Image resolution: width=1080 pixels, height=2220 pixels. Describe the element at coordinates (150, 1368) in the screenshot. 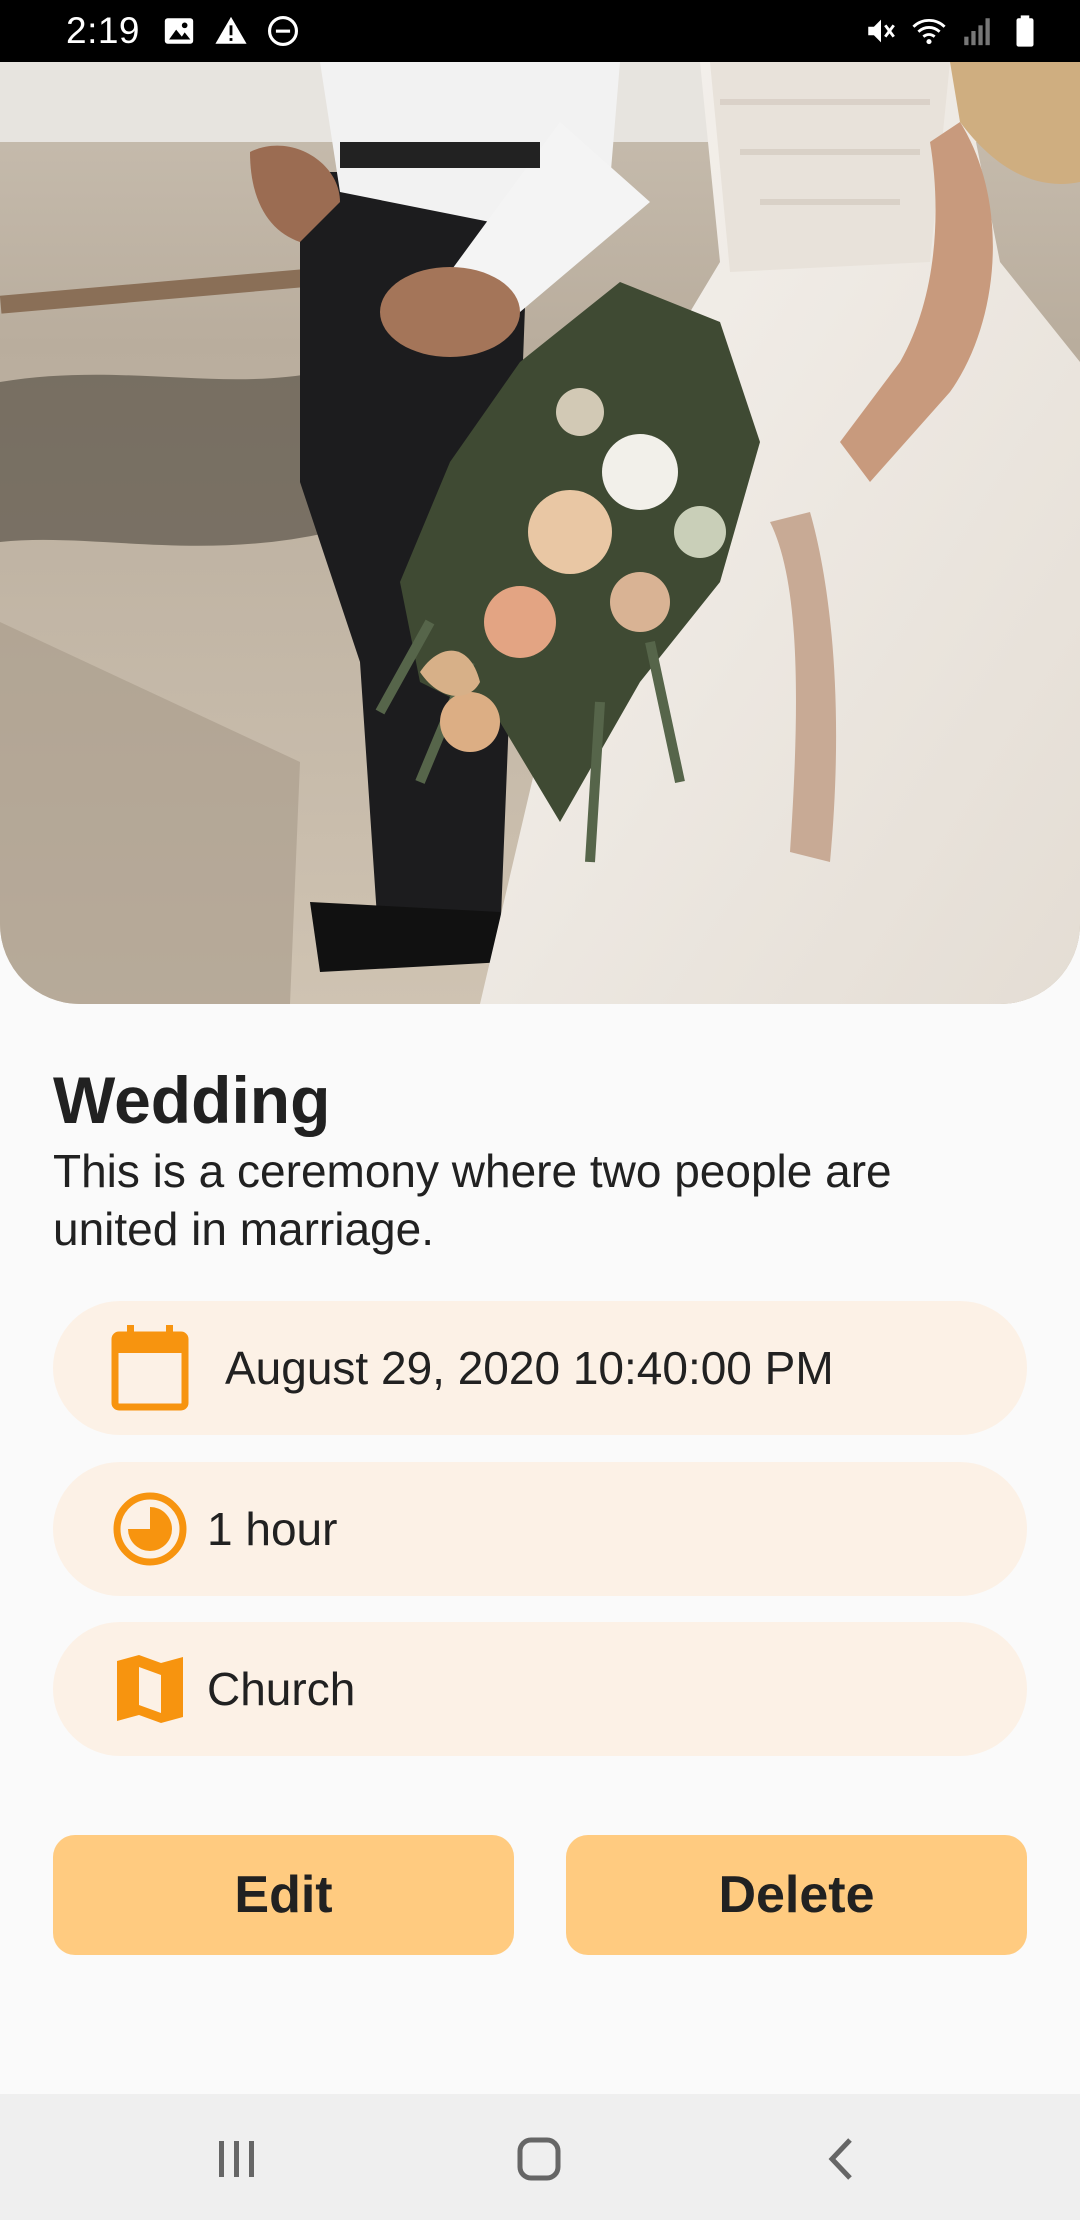

I see `calendar-icon` at that location.